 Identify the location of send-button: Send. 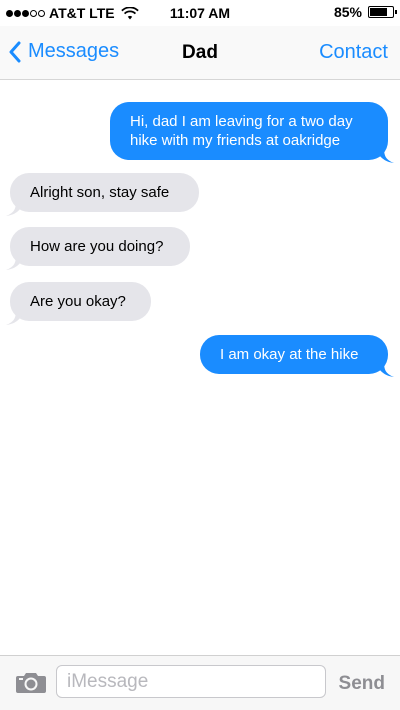
(362, 684).